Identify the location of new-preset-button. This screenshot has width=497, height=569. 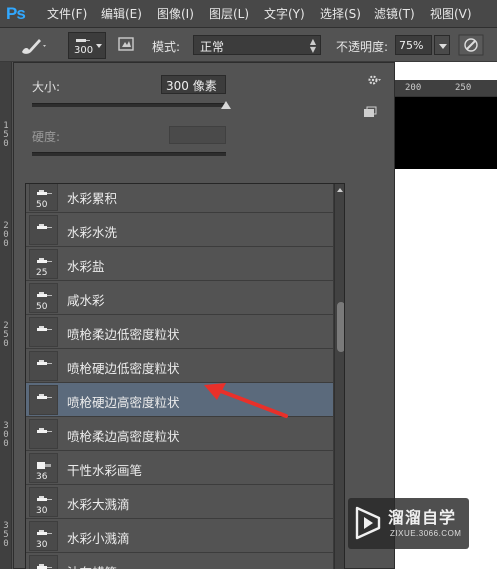
(370, 110).